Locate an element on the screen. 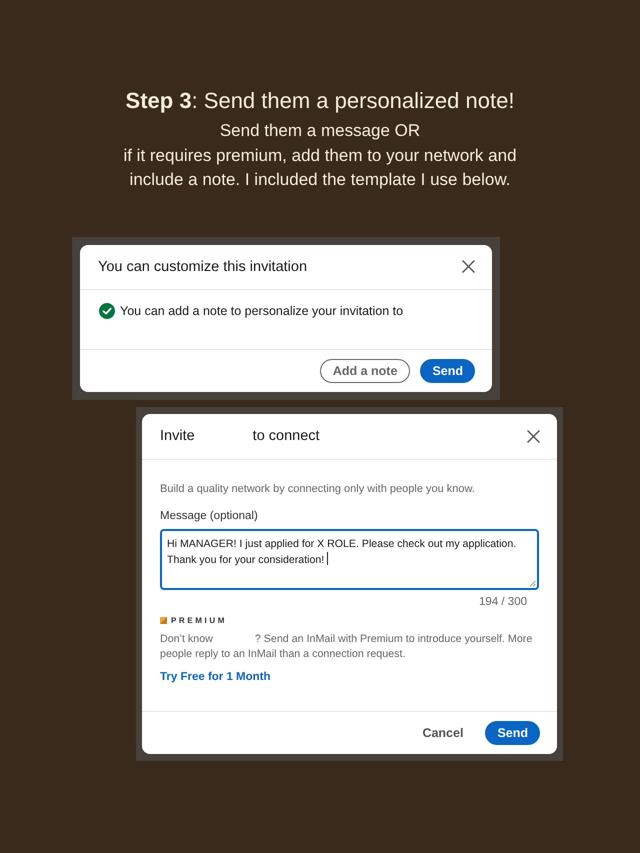  character-counter: 194 / 300 is located at coordinates (503, 602).